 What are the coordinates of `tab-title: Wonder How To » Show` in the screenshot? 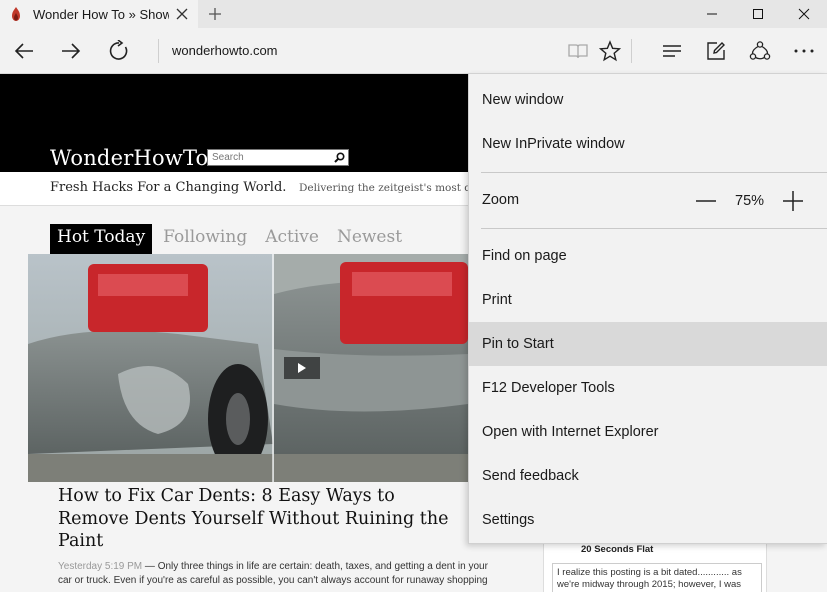 It's located at (101, 14).